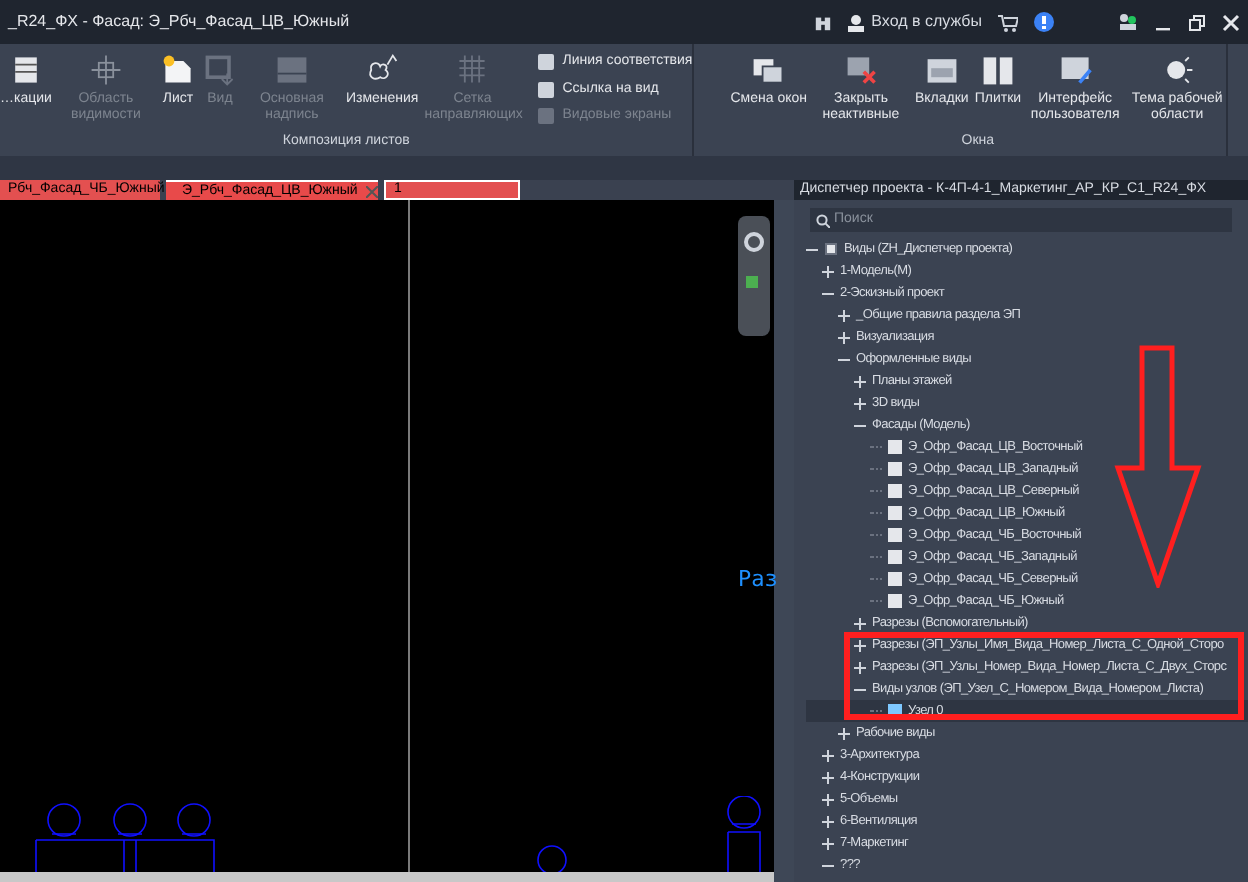  What do you see at coordinates (861, 70) in the screenshot?
I see `close-icon` at bounding box center [861, 70].